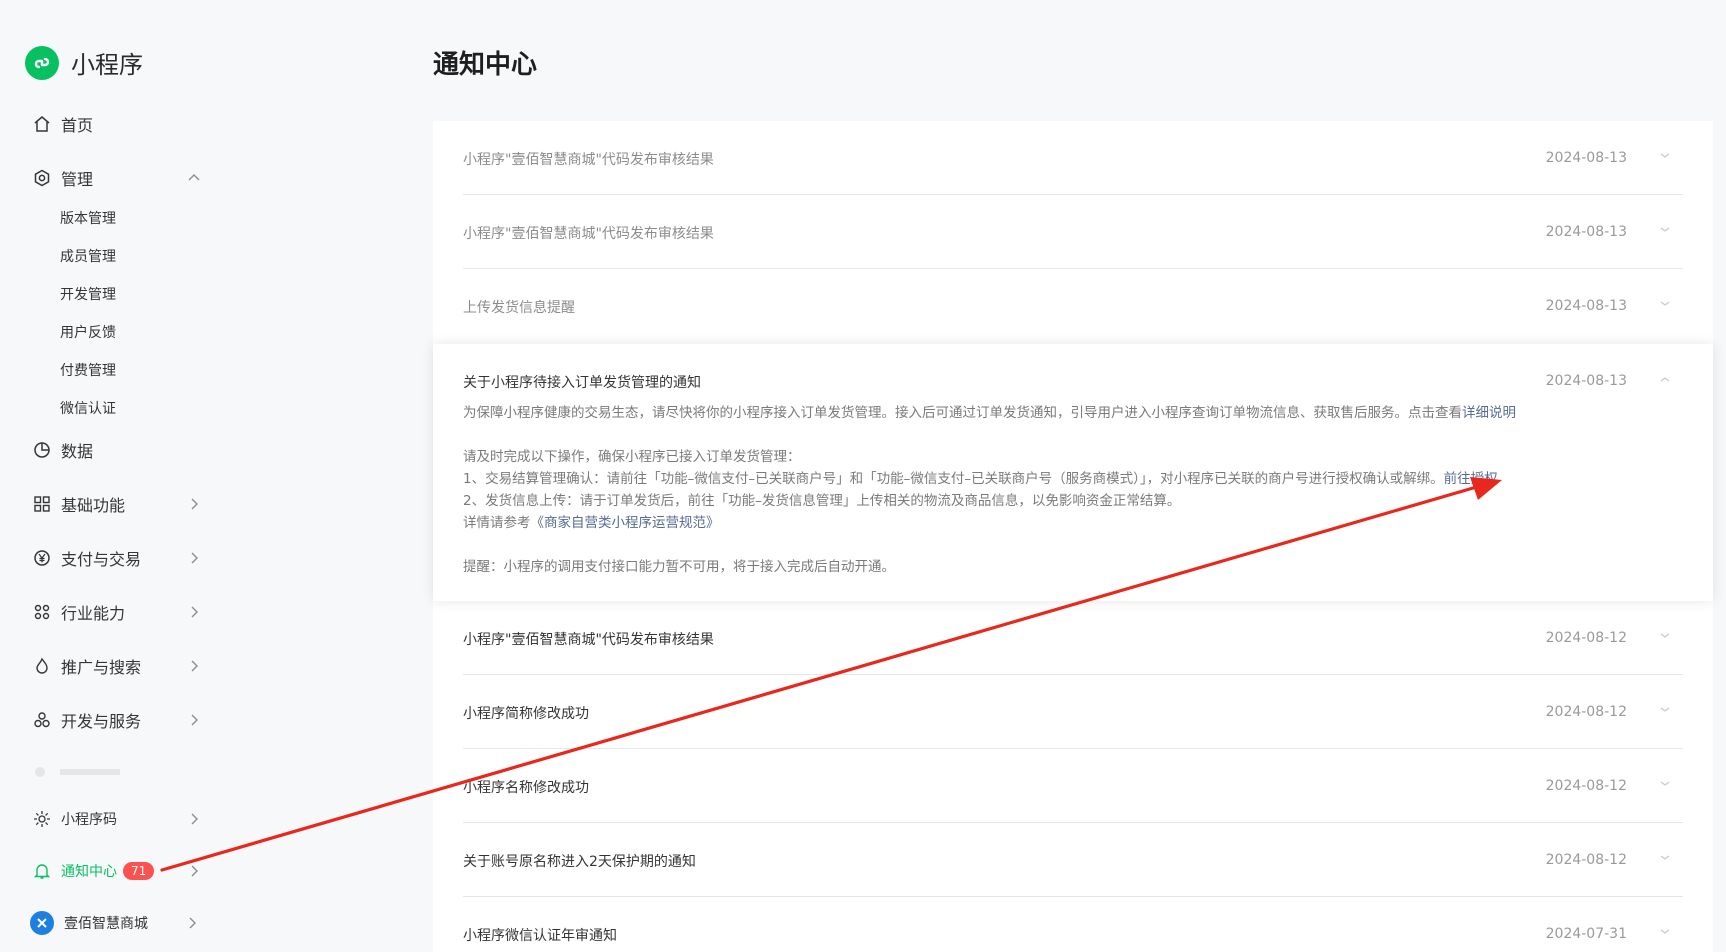 The height and width of the screenshot is (952, 1726). What do you see at coordinates (625, 523) in the screenshot?
I see `spec-link: 《商家自营类小程序运营规范》` at bounding box center [625, 523].